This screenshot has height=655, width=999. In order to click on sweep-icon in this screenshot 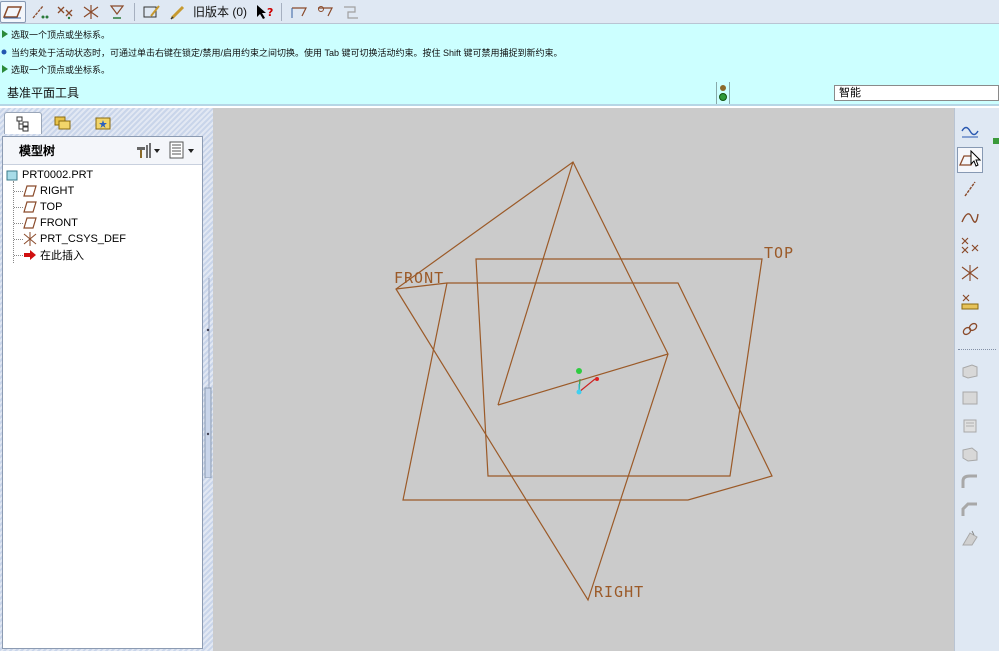, I will do `click(970, 426)`.